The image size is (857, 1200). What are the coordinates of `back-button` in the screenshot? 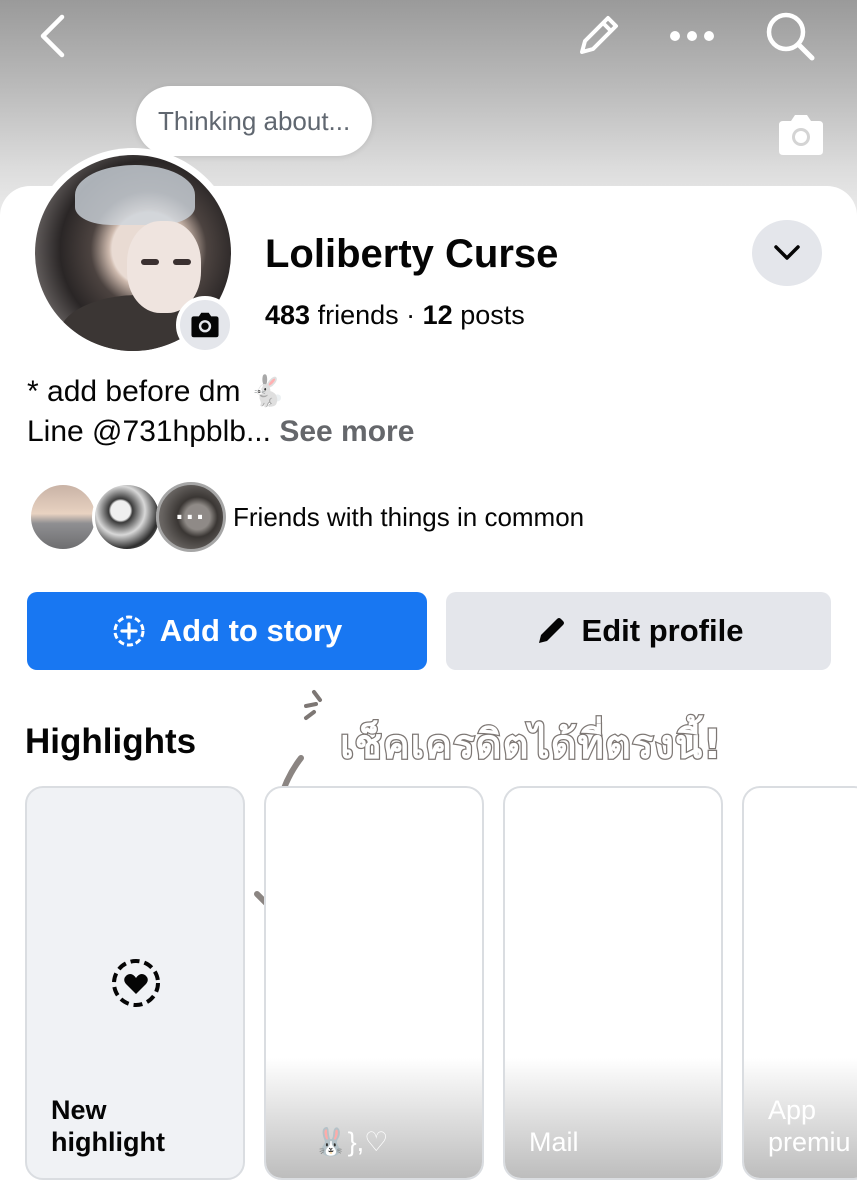 It's located at (52, 36).